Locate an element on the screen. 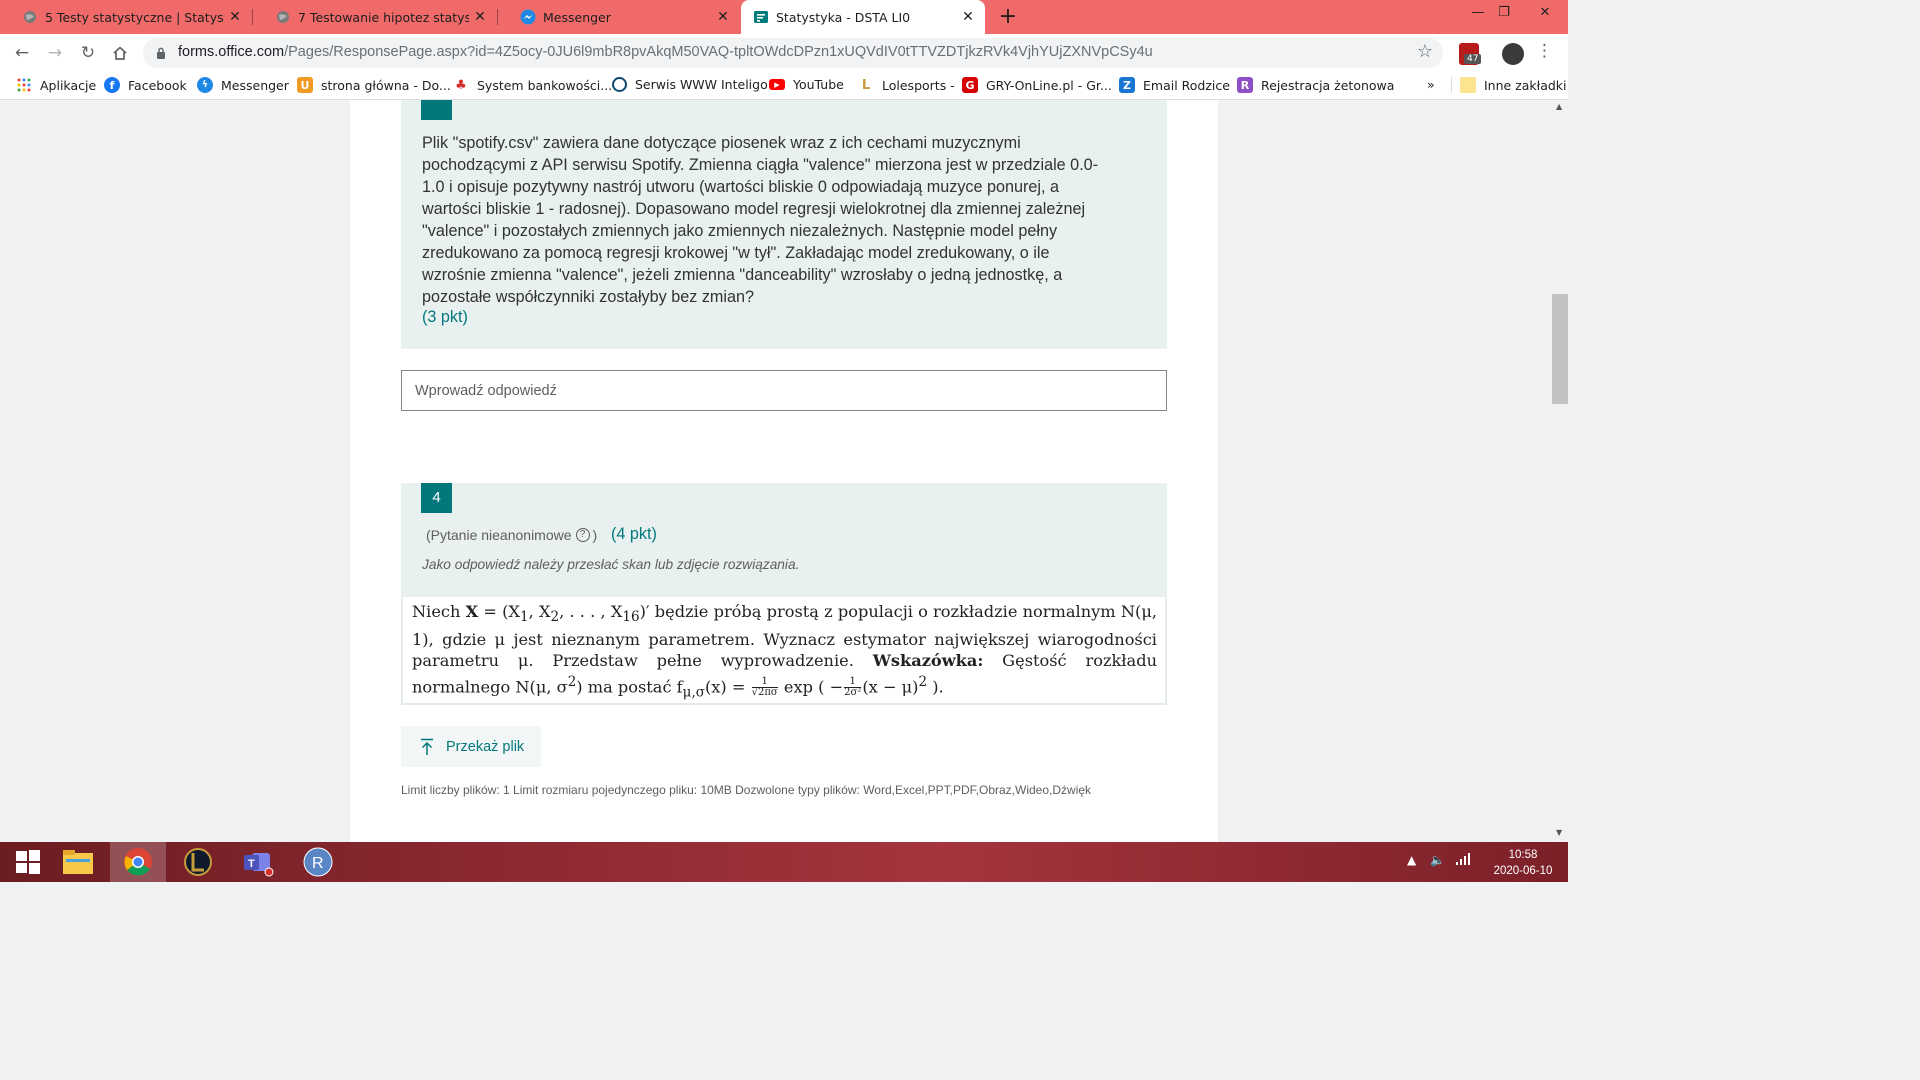  bookmark-messenger: ϟ Messenger is located at coordinates (243, 85).